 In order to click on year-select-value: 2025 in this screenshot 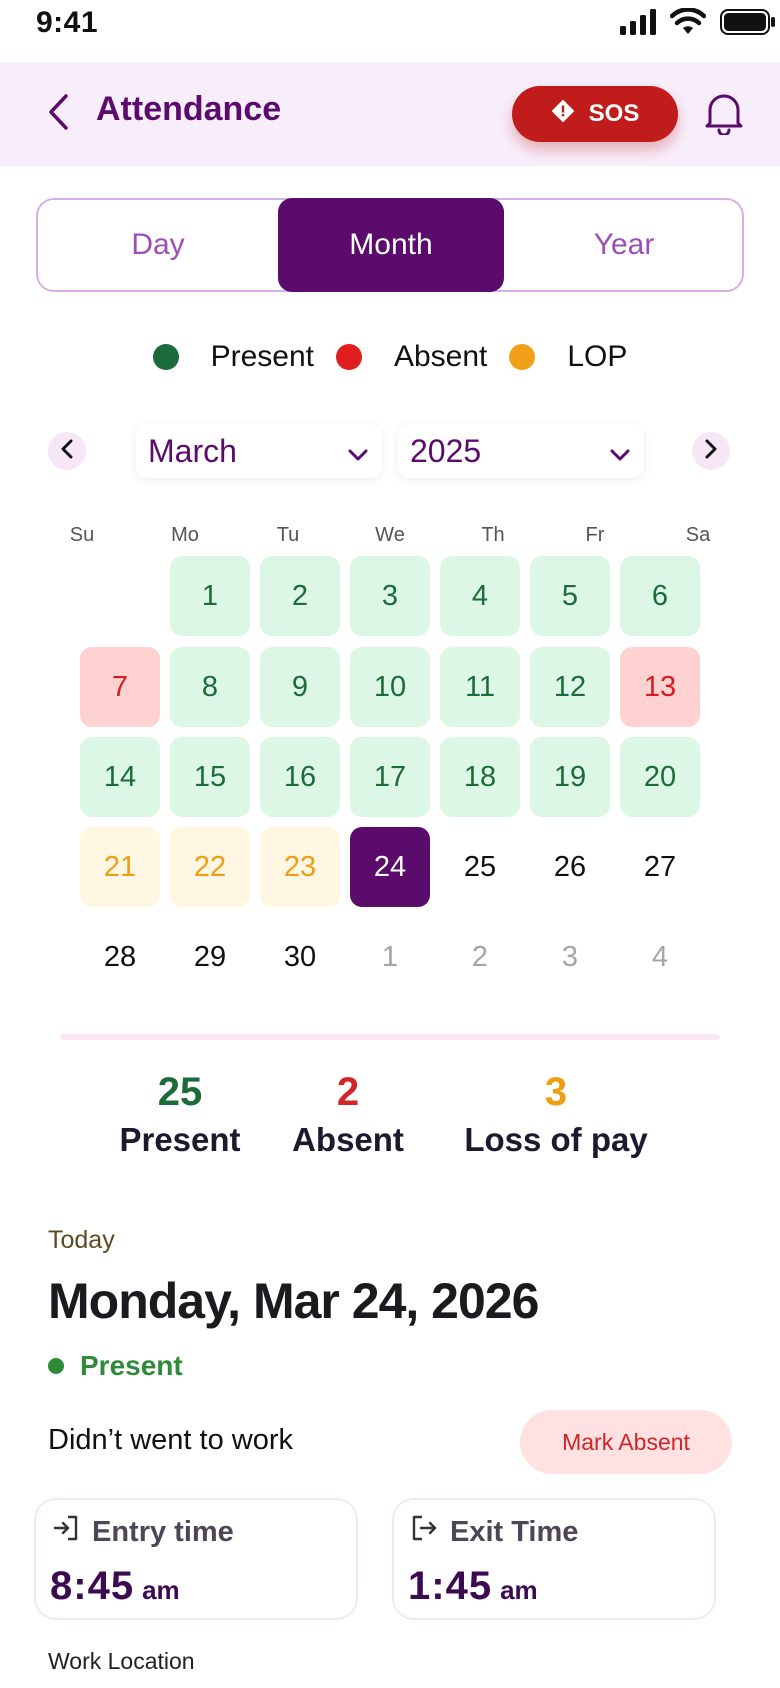, I will do `click(446, 450)`.